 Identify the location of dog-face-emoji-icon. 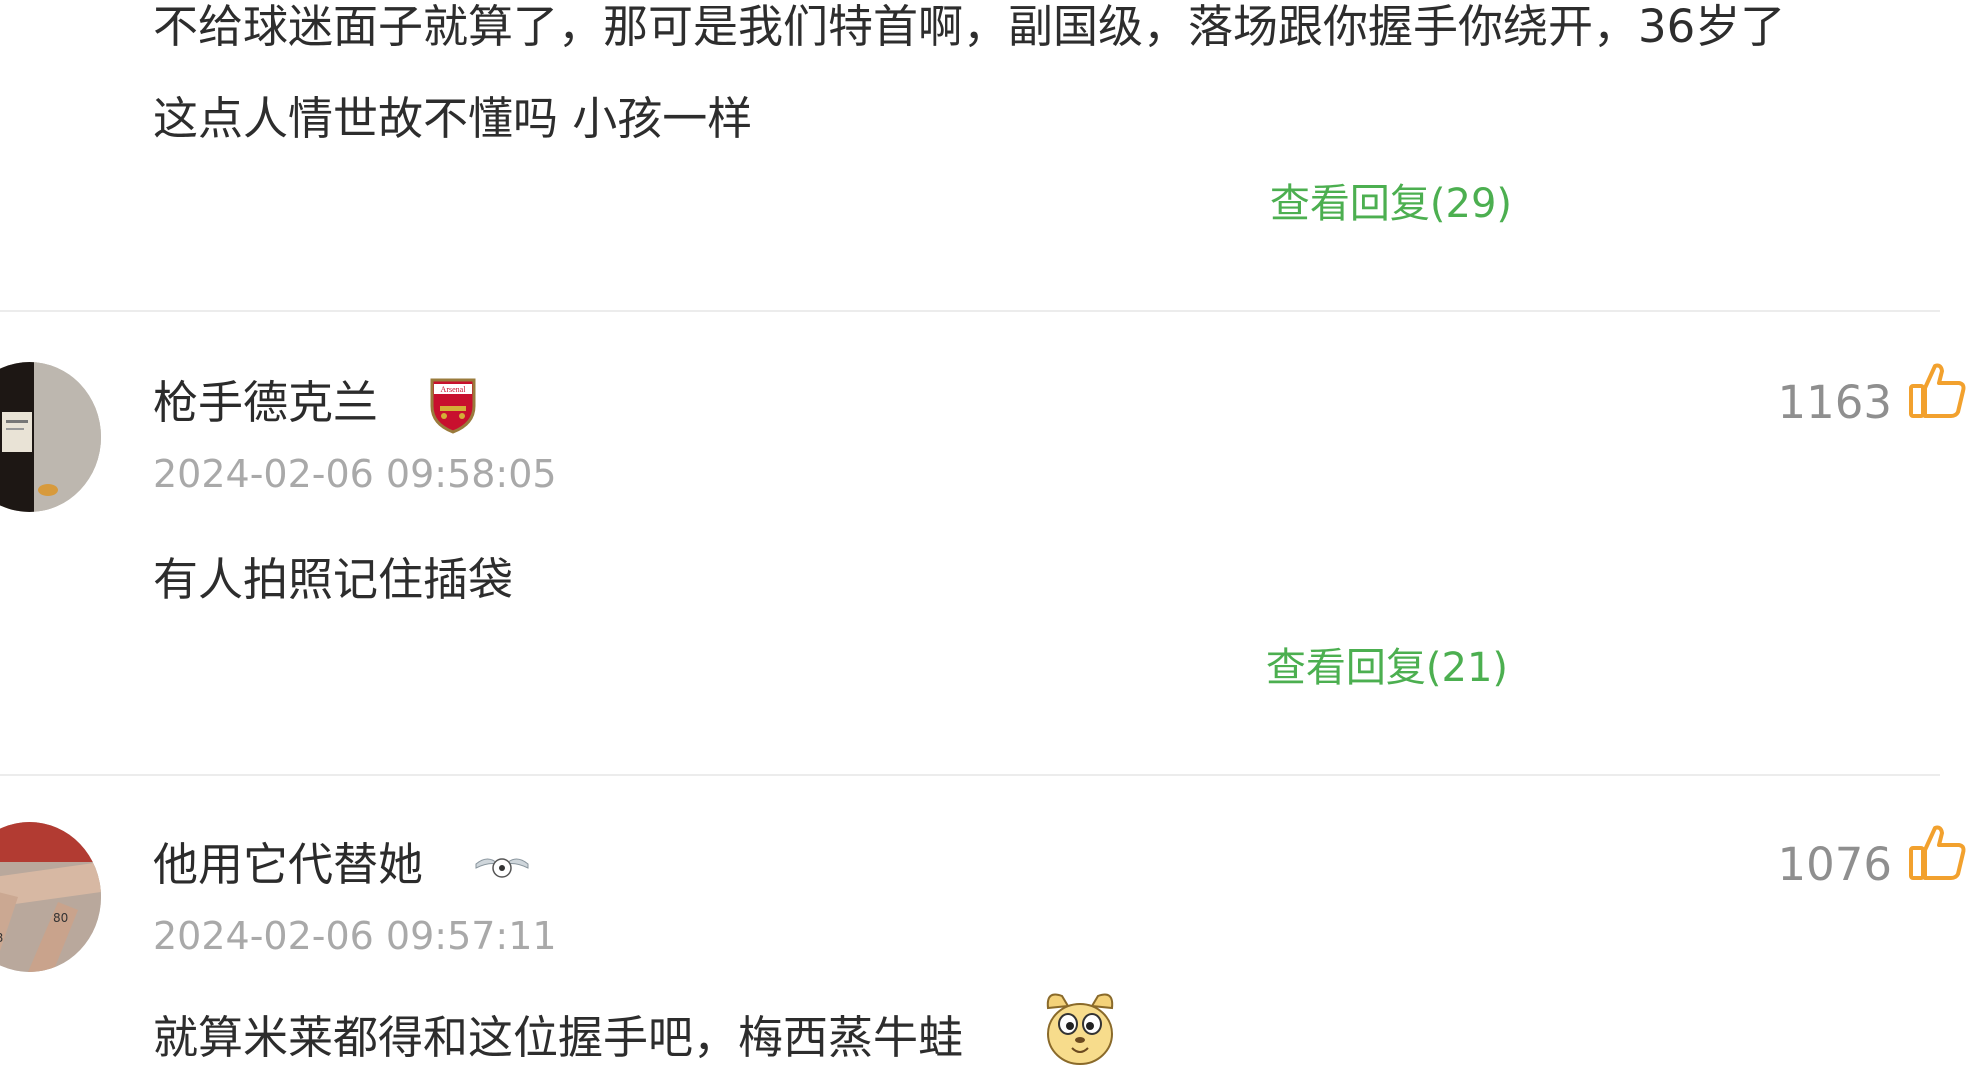
(1080, 1028).